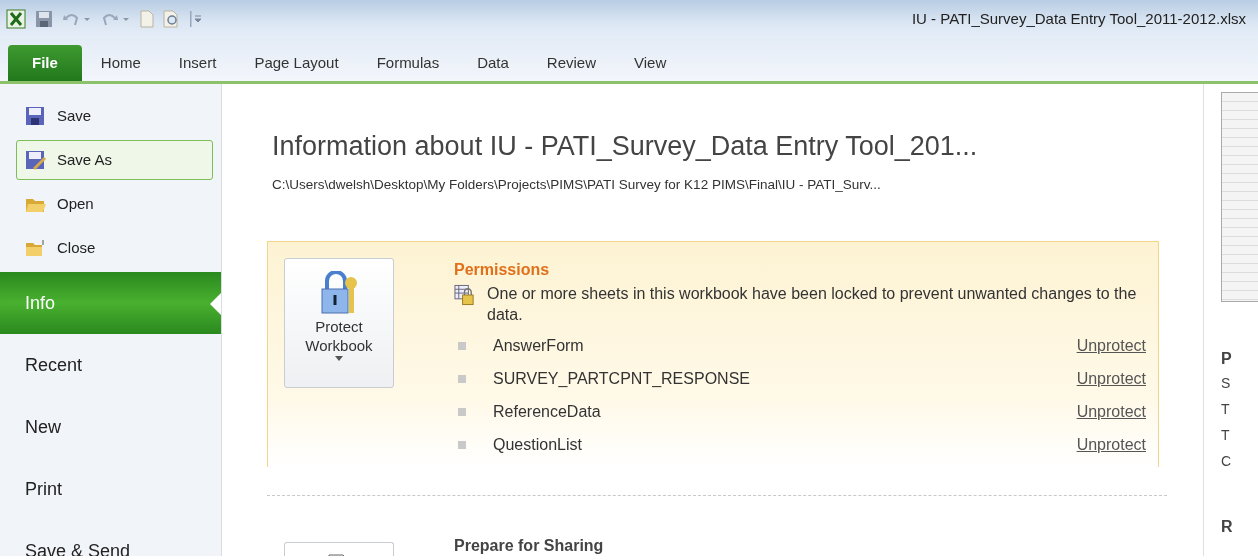 The height and width of the screenshot is (560, 1258). I want to click on section-heading: Prepare for Sharing, so click(529, 545).